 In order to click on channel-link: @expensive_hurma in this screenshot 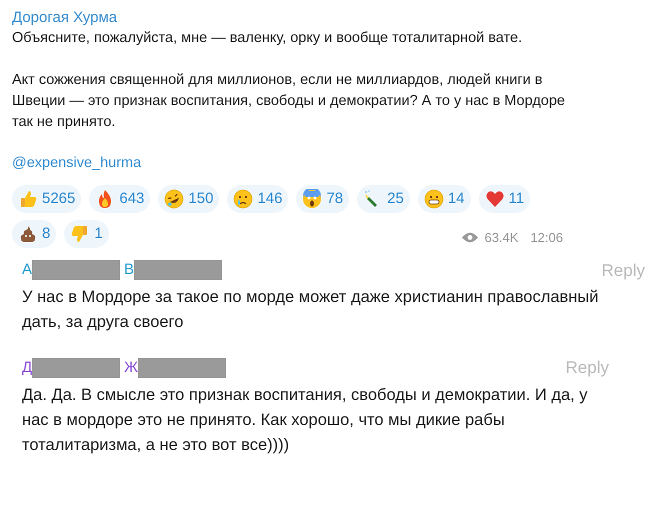, I will do `click(77, 163)`.